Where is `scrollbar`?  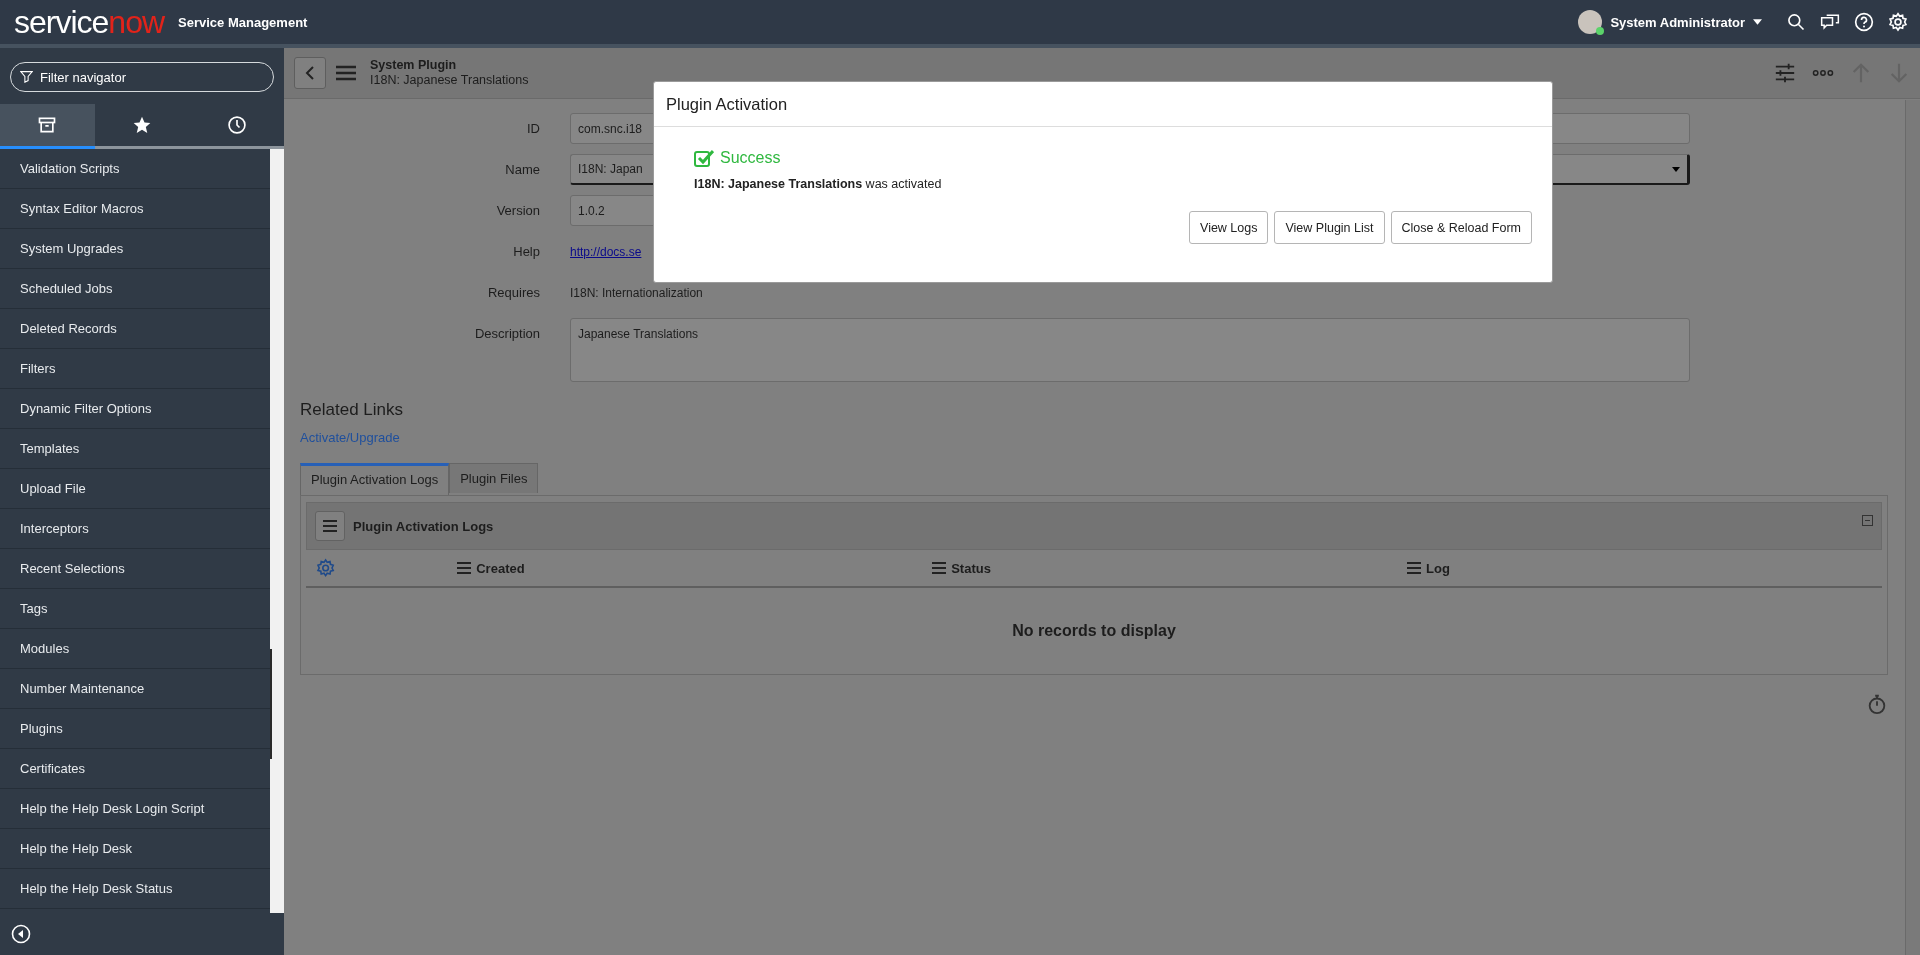
scrollbar is located at coordinates (277, 531).